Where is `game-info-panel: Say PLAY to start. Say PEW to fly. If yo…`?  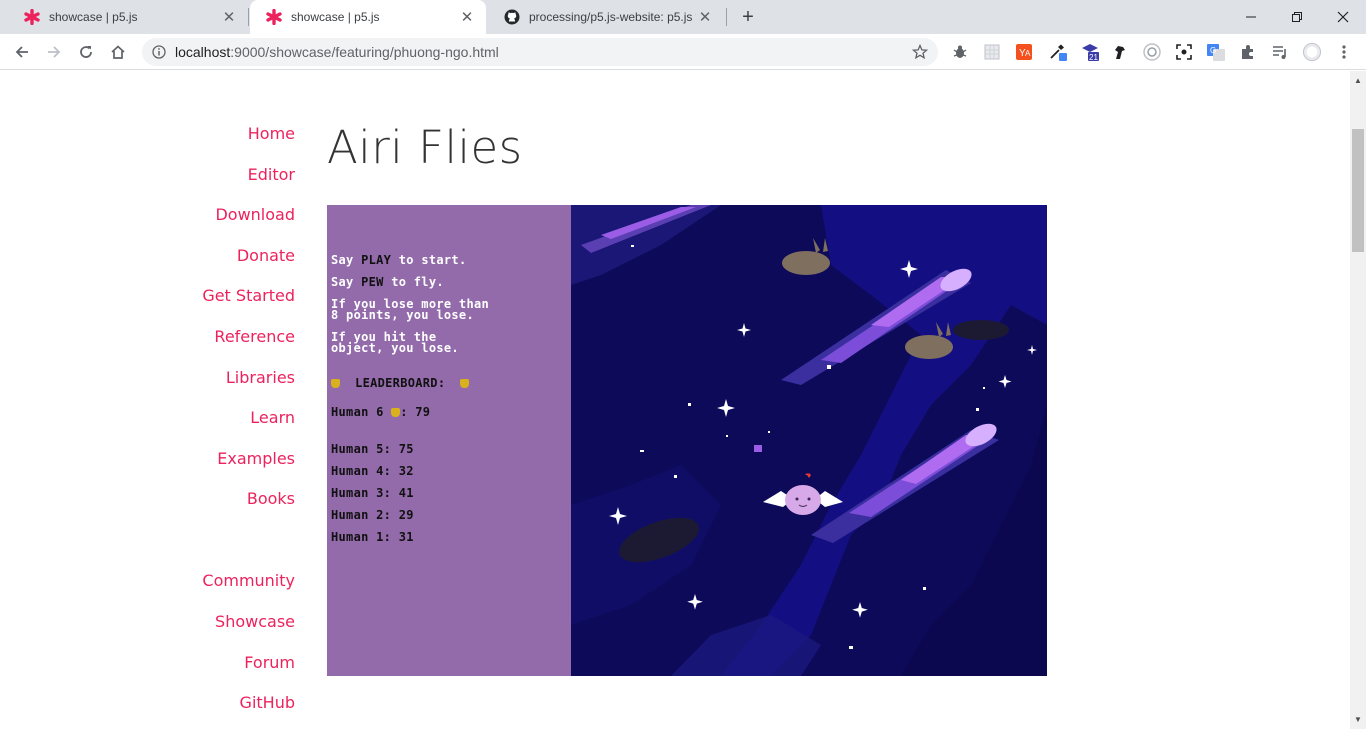 game-info-panel: Say PLAY to start. Say PEW to fly. If yo… is located at coordinates (449, 440).